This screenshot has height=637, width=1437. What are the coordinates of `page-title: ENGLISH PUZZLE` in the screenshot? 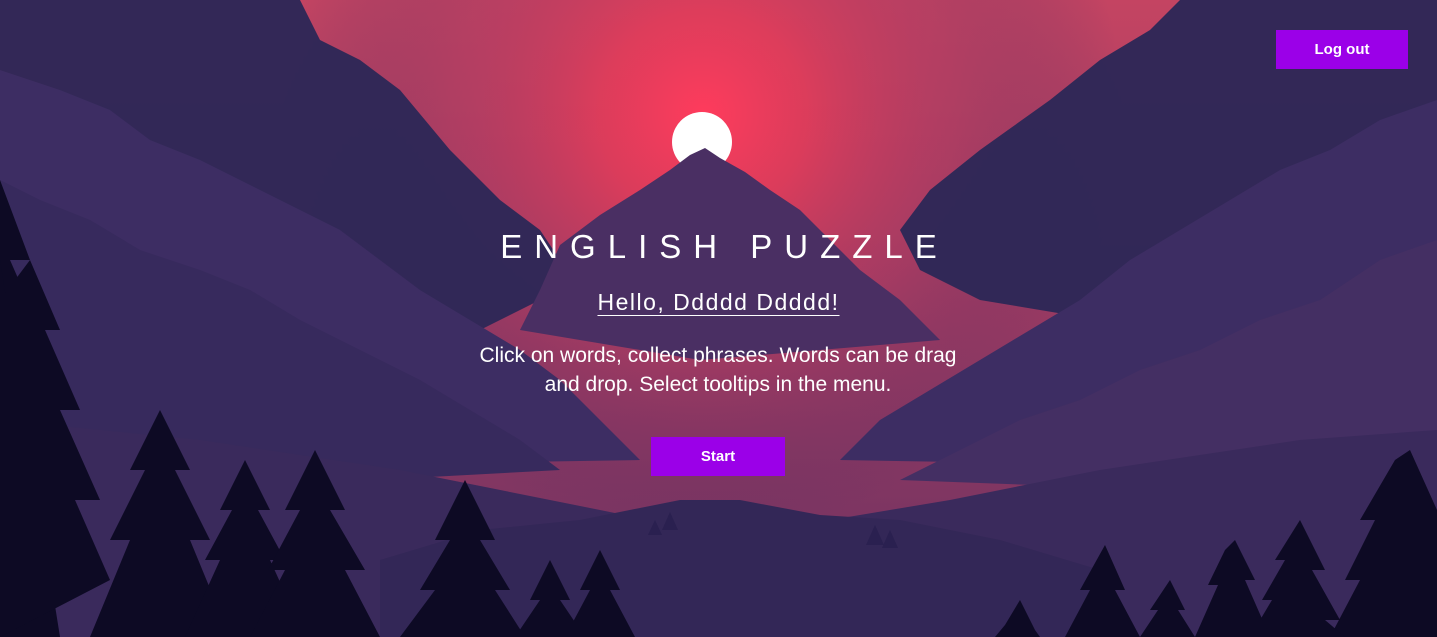 It's located at (724, 246).